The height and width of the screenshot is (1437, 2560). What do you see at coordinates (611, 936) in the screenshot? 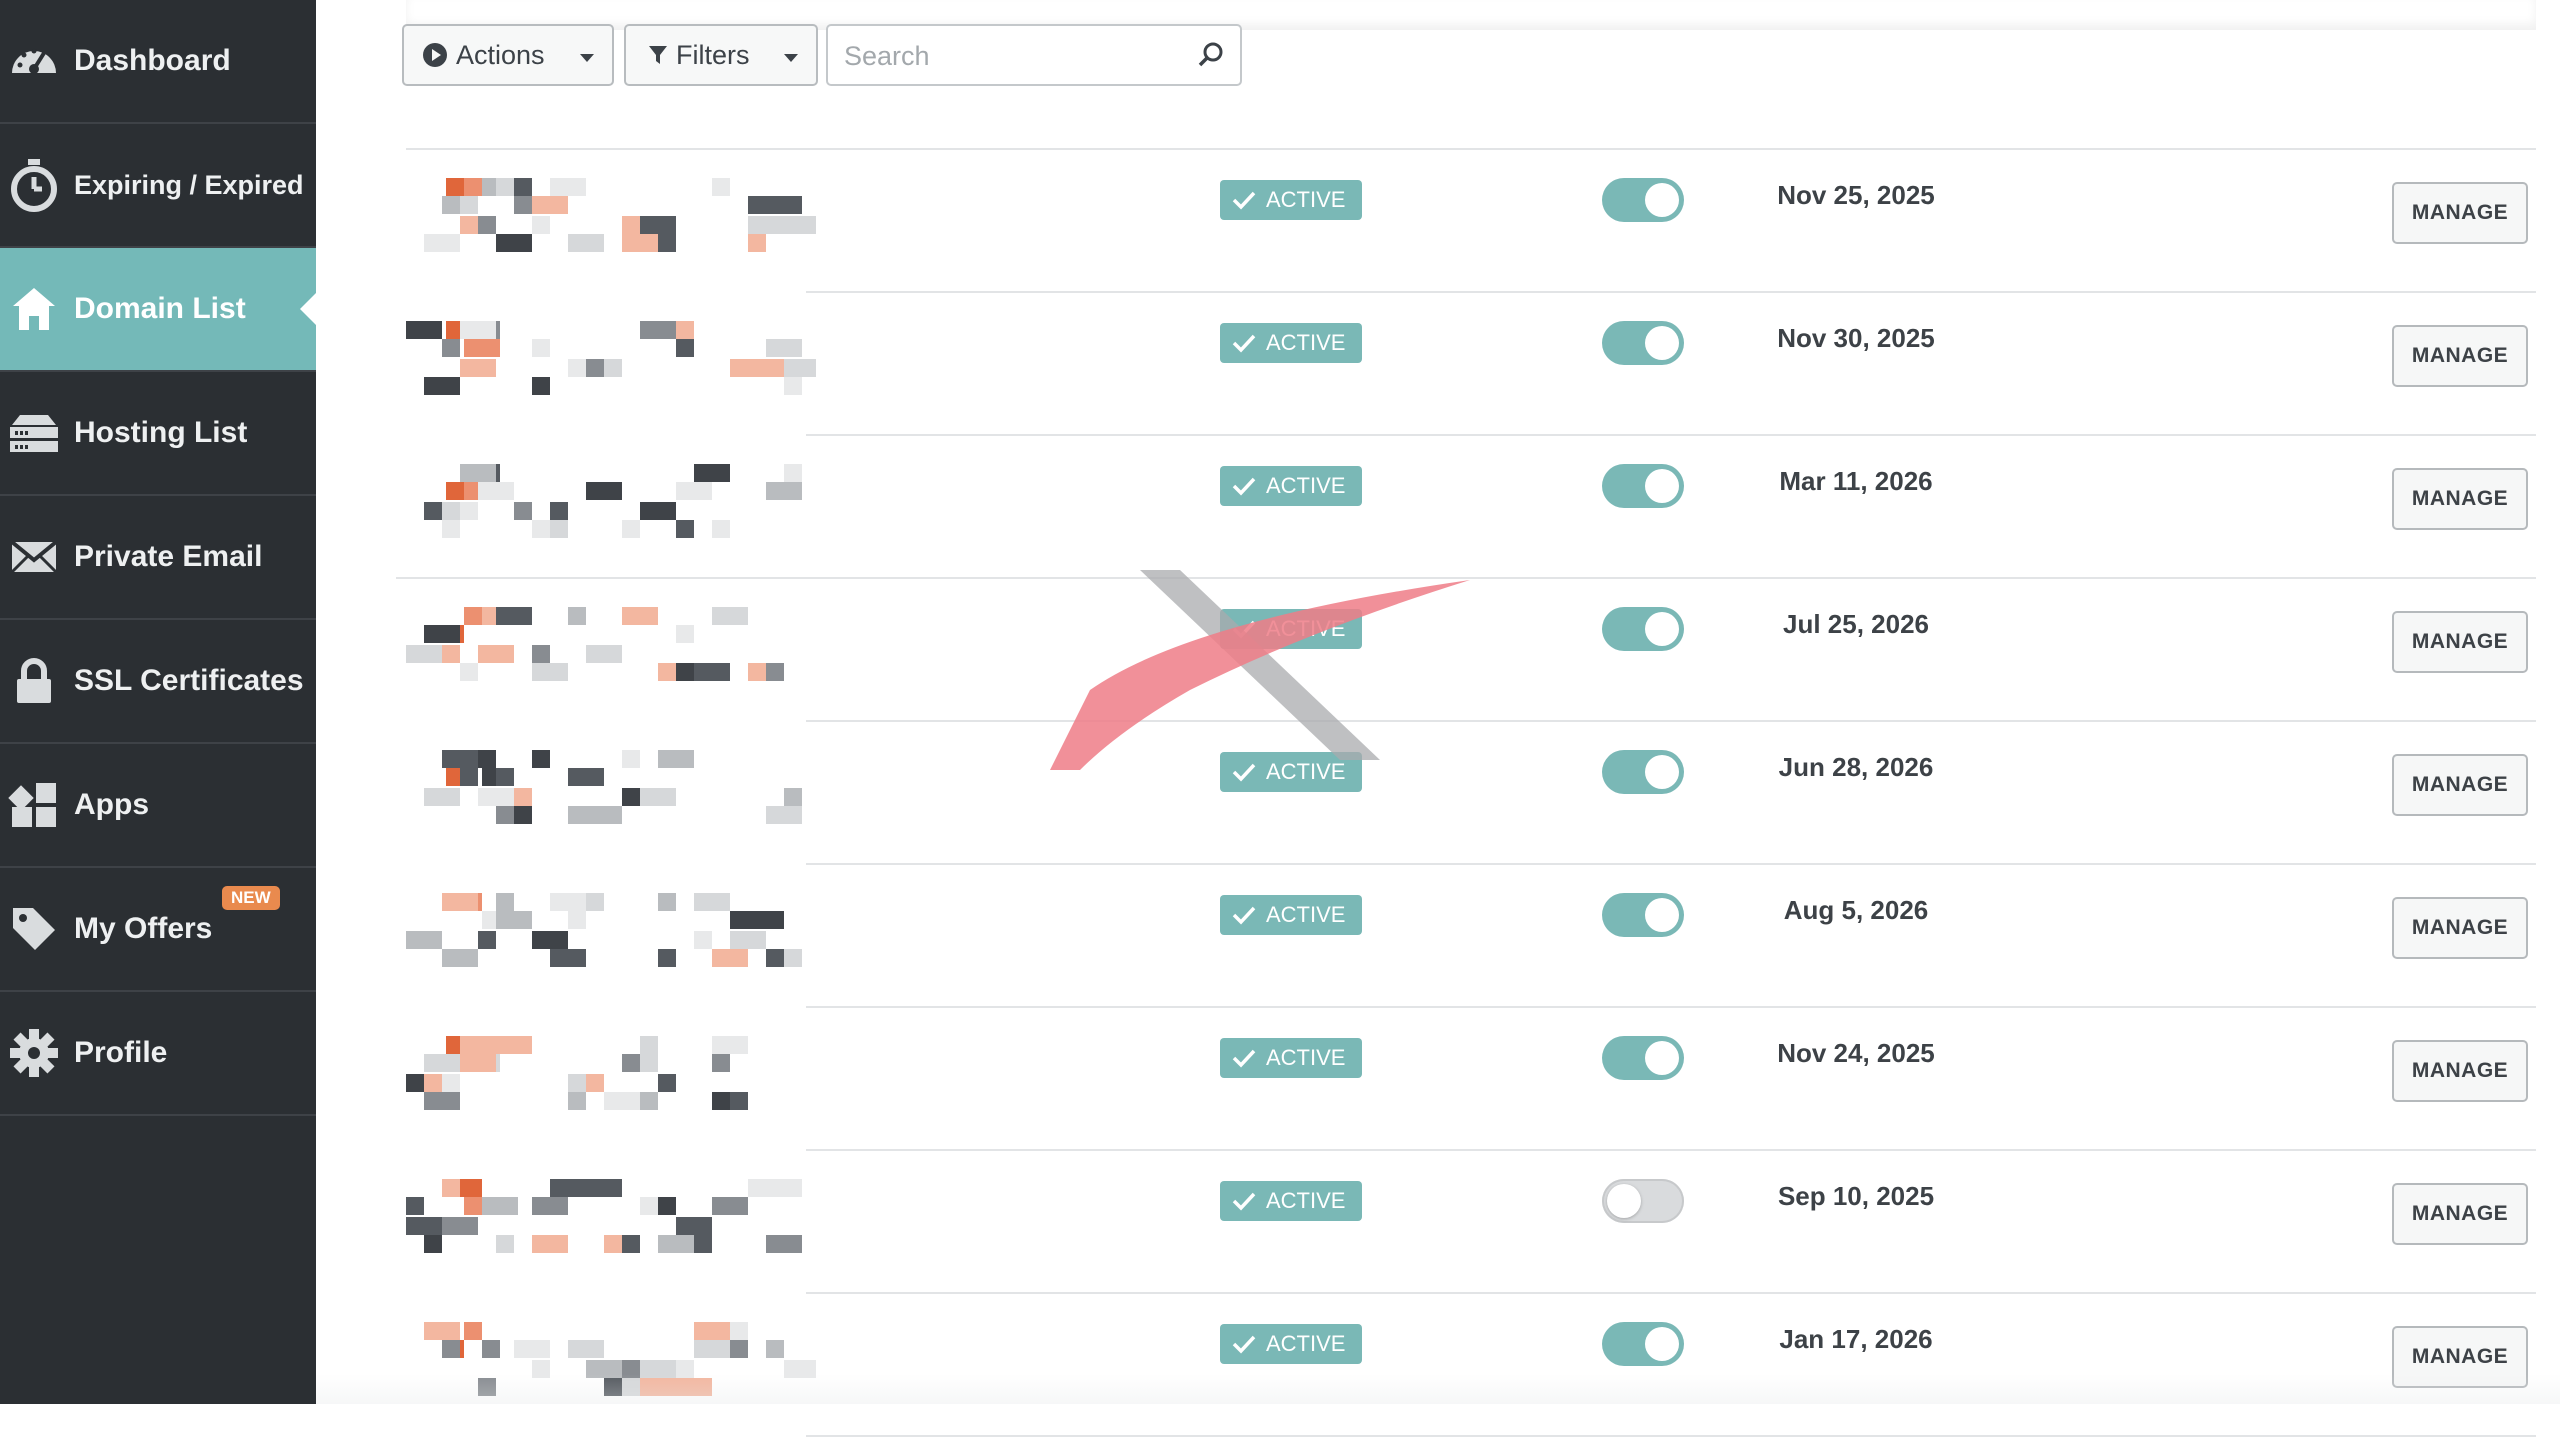
I see `redacted-domain-name` at bounding box center [611, 936].